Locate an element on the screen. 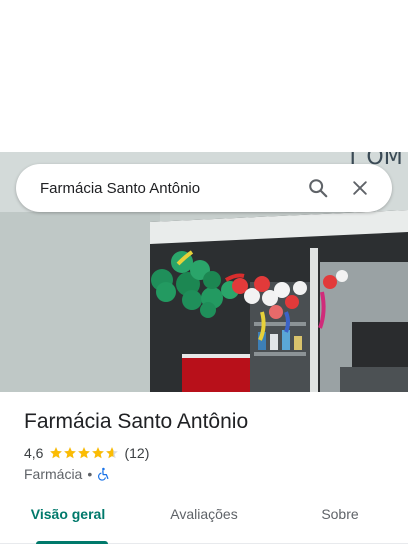 This screenshot has width=408, height=544. search-bar: Farmácia Santo Antônio is located at coordinates (204, 188).